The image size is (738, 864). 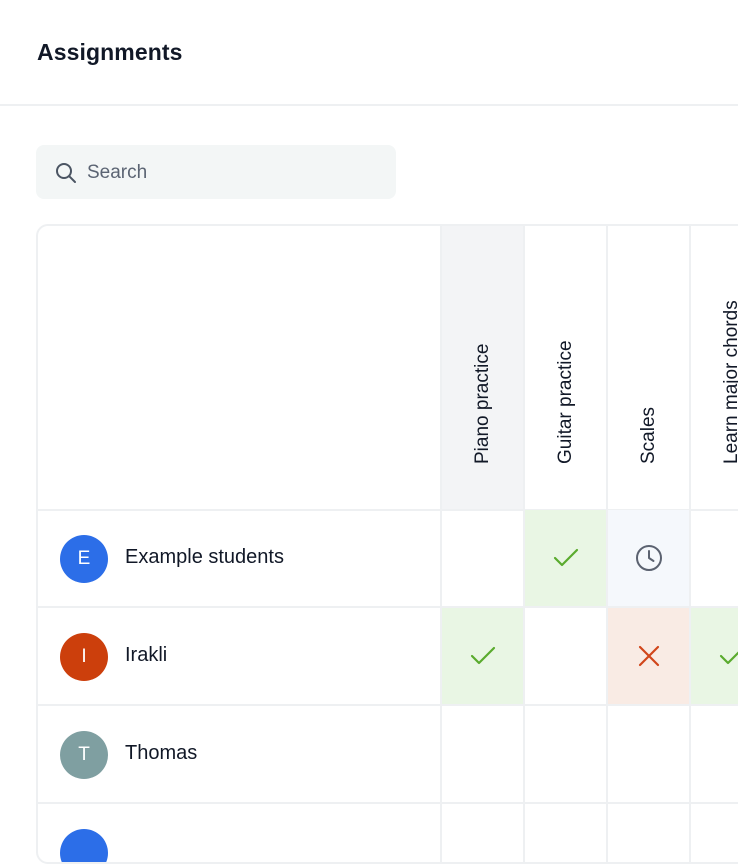 What do you see at coordinates (84, 755) in the screenshot?
I see `avatar: T` at bounding box center [84, 755].